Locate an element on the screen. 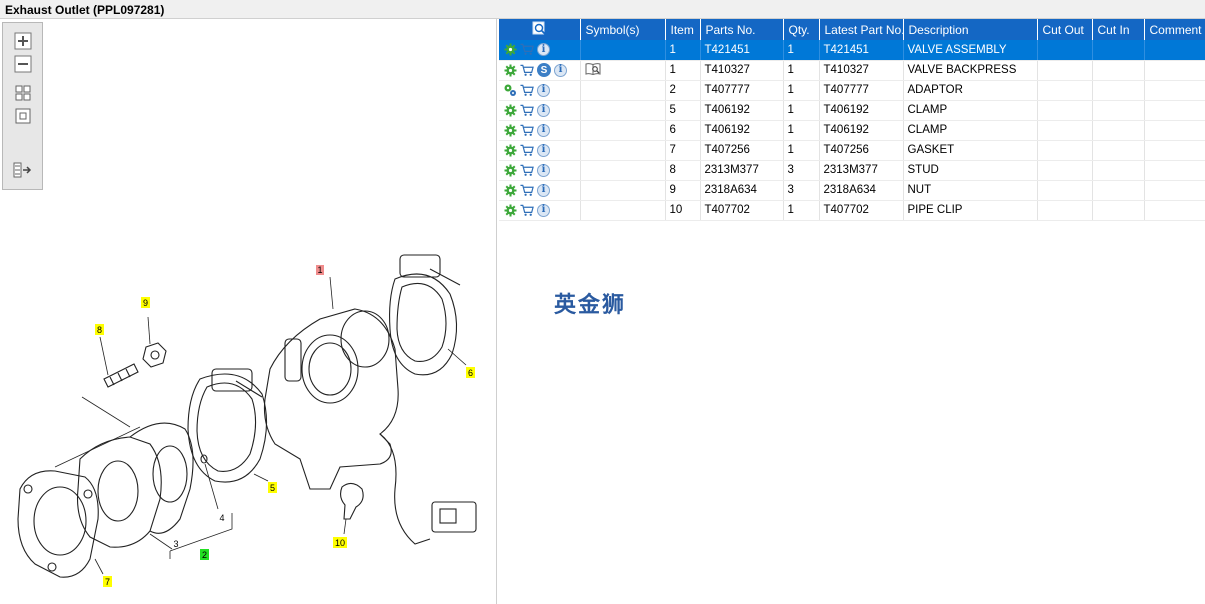 The image size is (1205, 604). table-row: i 7 T407256 1 T407256 GASKET is located at coordinates (852, 150).